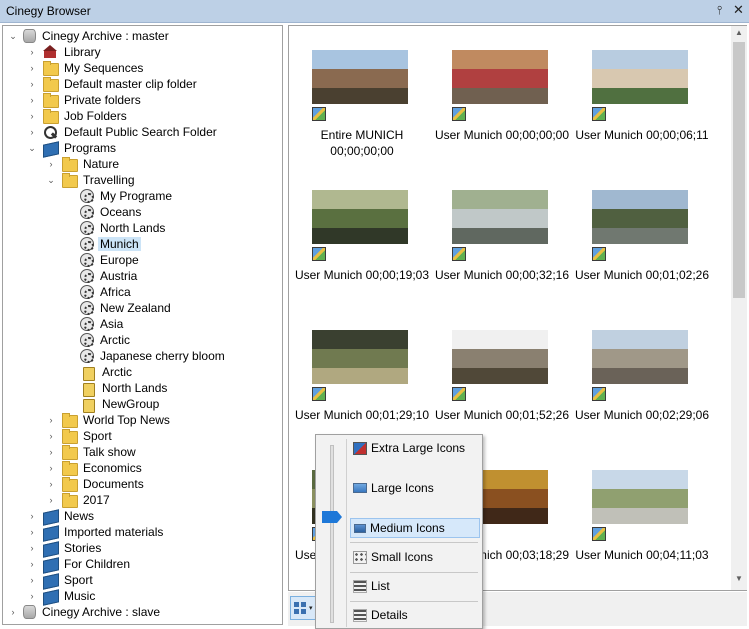  What do you see at coordinates (332, 534) in the screenshot?
I see `icon-size-slider` at bounding box center [332, 534].